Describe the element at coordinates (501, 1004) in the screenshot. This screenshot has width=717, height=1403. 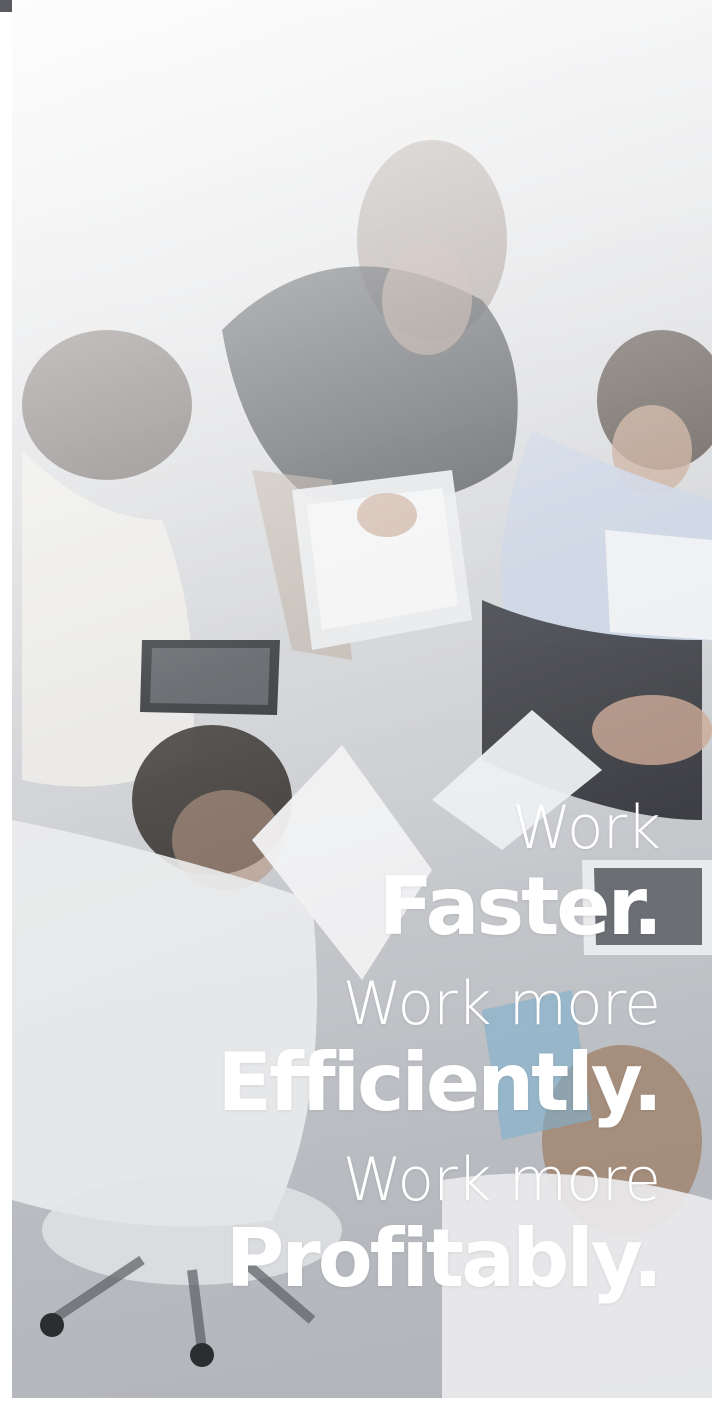
I see `tagline-line2-light: Work more` at that location.